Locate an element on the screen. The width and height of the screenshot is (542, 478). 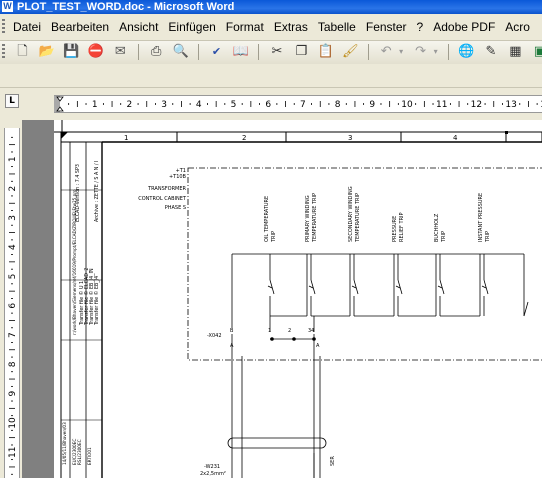
menu-einfuegen: Einfügen is located at coordinates (191, 27).